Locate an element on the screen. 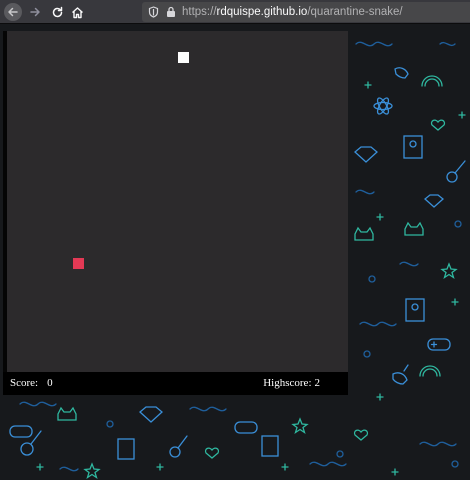  home-icon is located at coordinates (77, 12).